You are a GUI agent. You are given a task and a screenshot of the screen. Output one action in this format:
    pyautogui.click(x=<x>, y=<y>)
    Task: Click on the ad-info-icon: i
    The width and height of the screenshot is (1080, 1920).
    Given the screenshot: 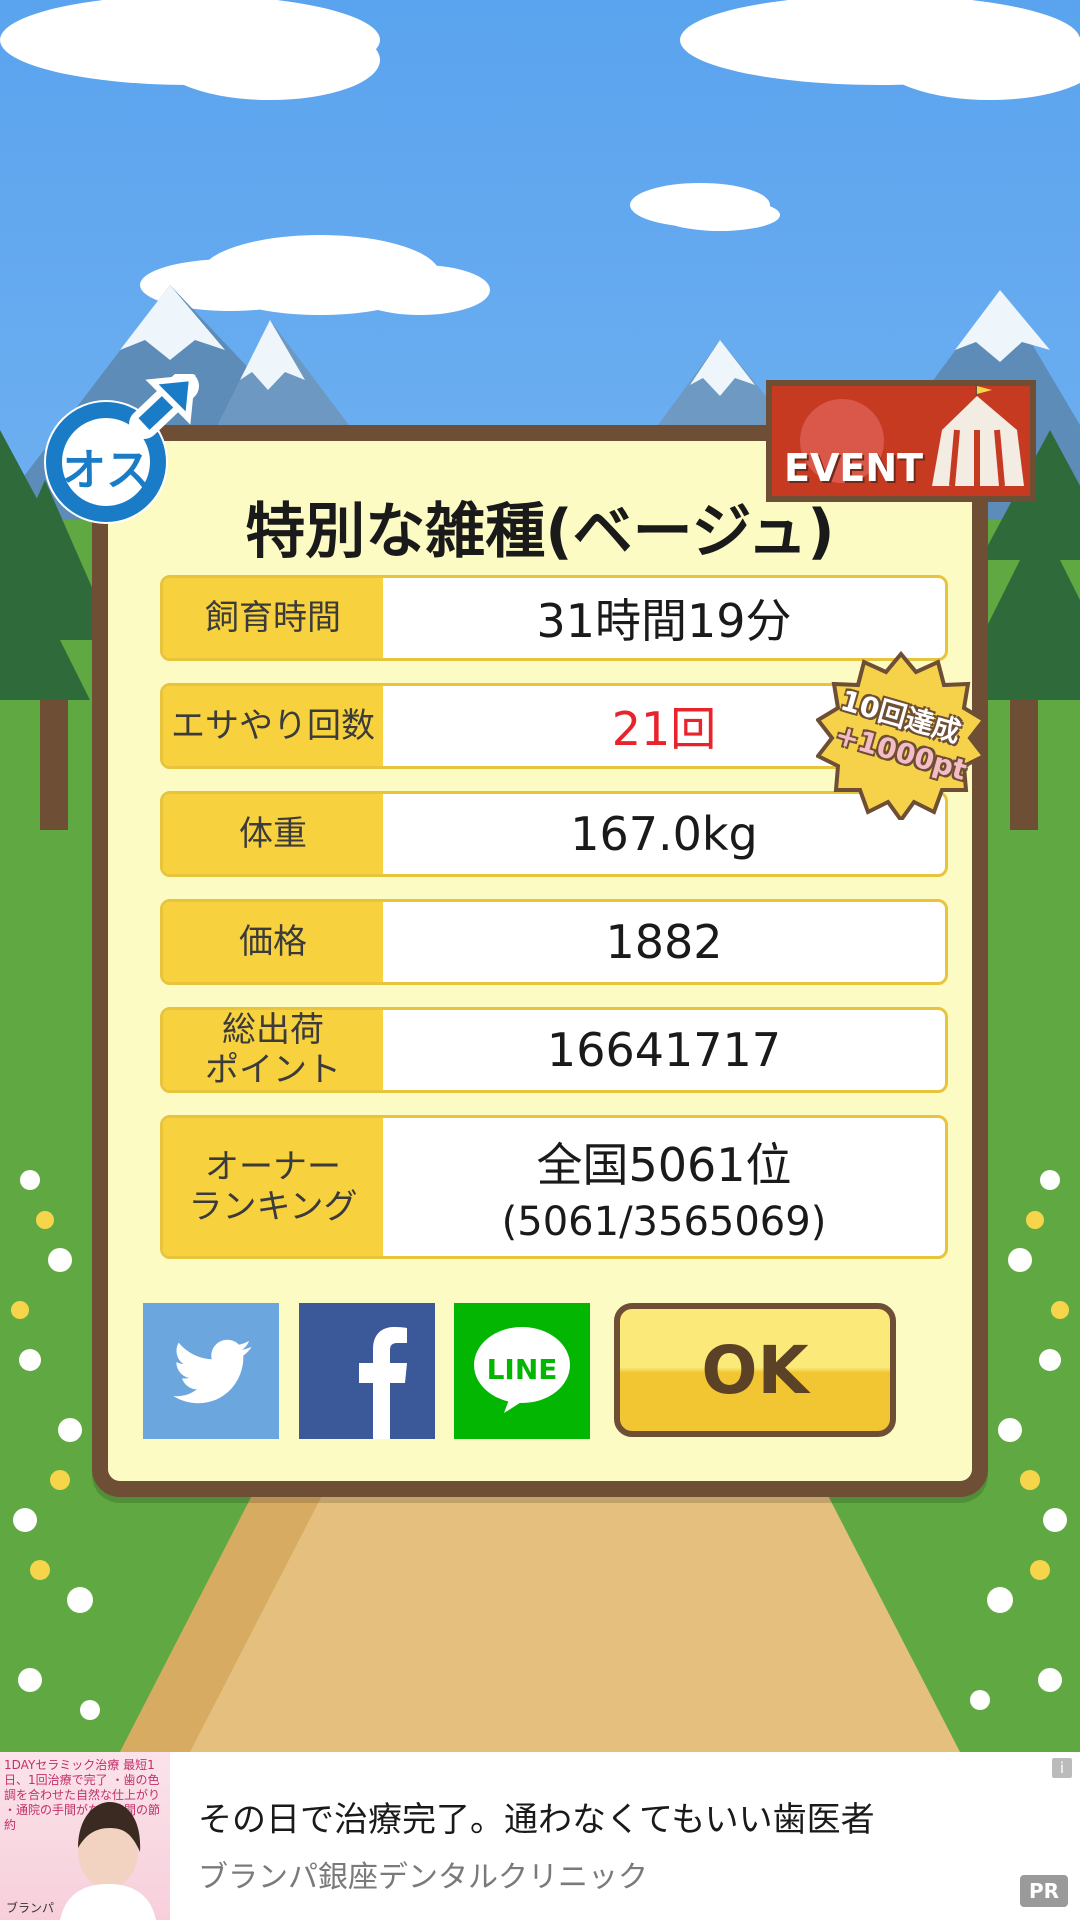 What is the action you would take?
    pyautogui.click(x=1062, y=1768)
    